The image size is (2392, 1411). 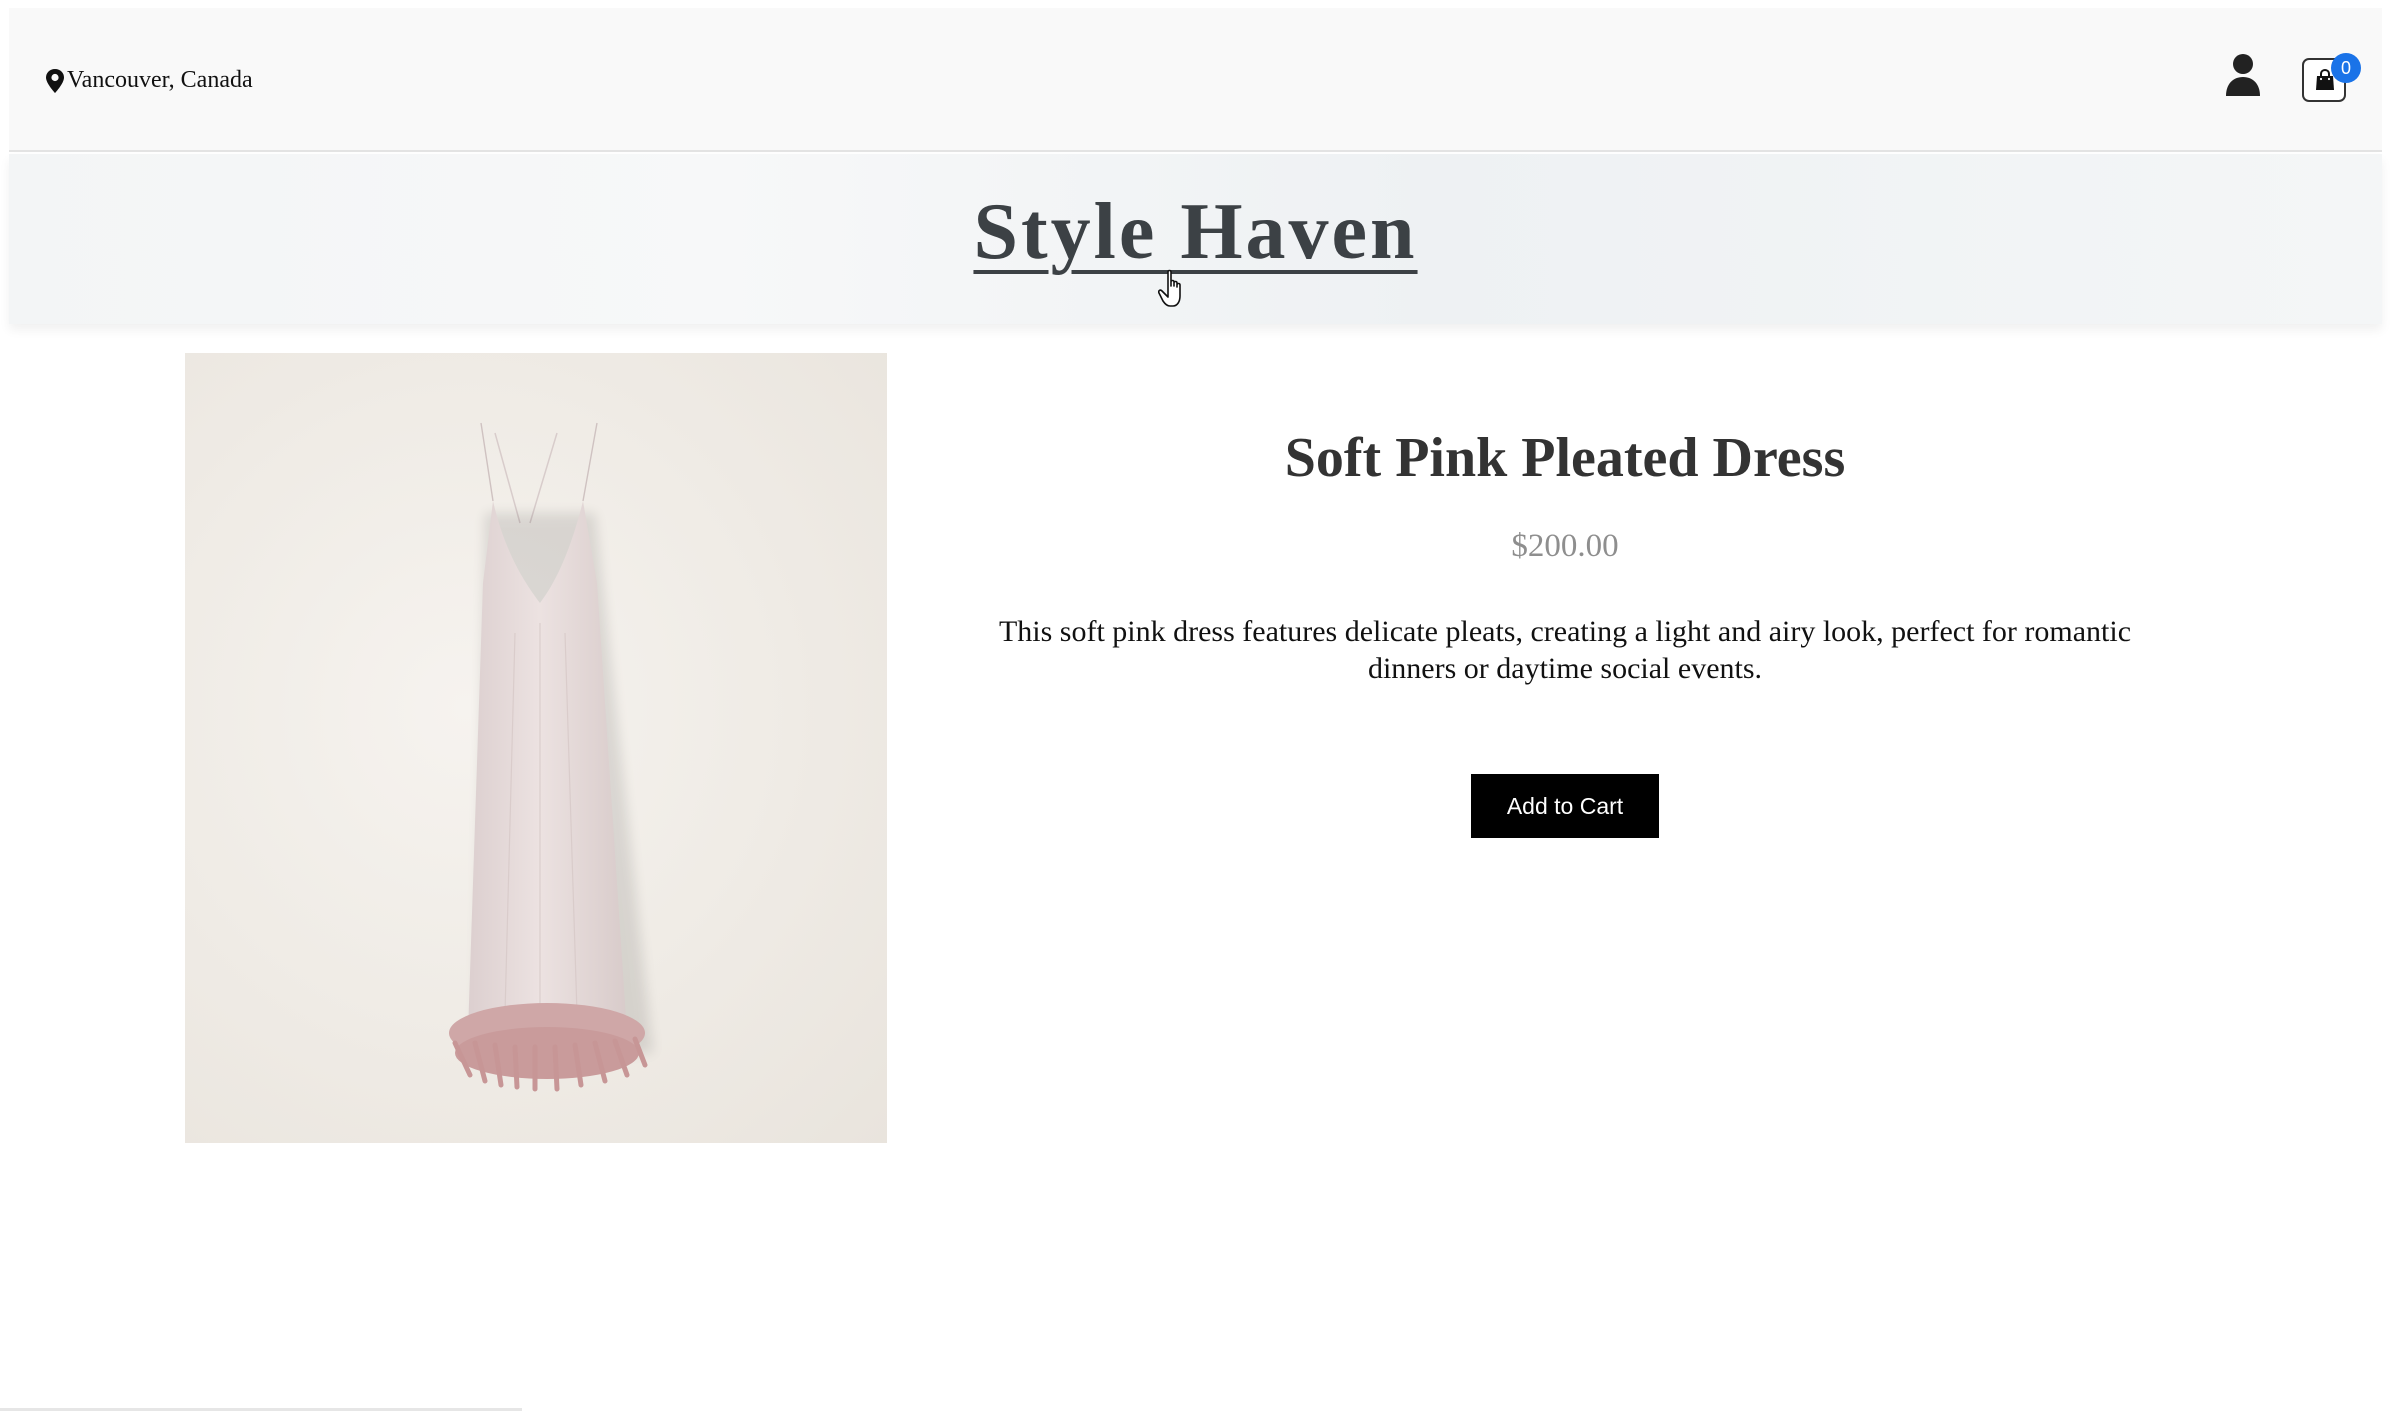 I want to click on location-label: Vancouver, Canada, so click(x=160, y=80).